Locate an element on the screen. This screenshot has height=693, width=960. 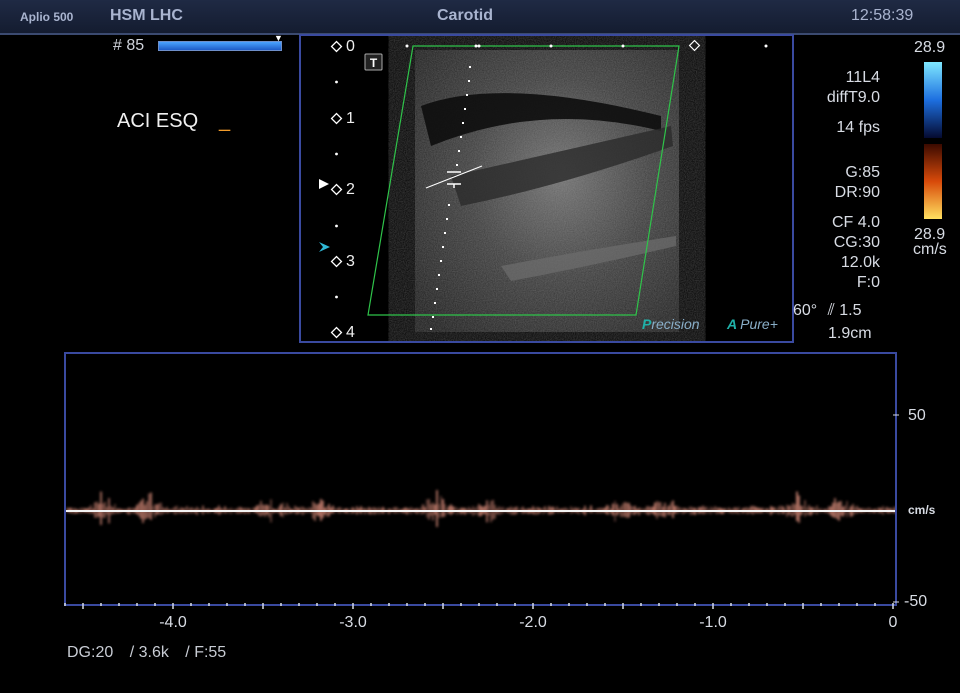
time-label-0: 0 is located at coordinates (893, 622).